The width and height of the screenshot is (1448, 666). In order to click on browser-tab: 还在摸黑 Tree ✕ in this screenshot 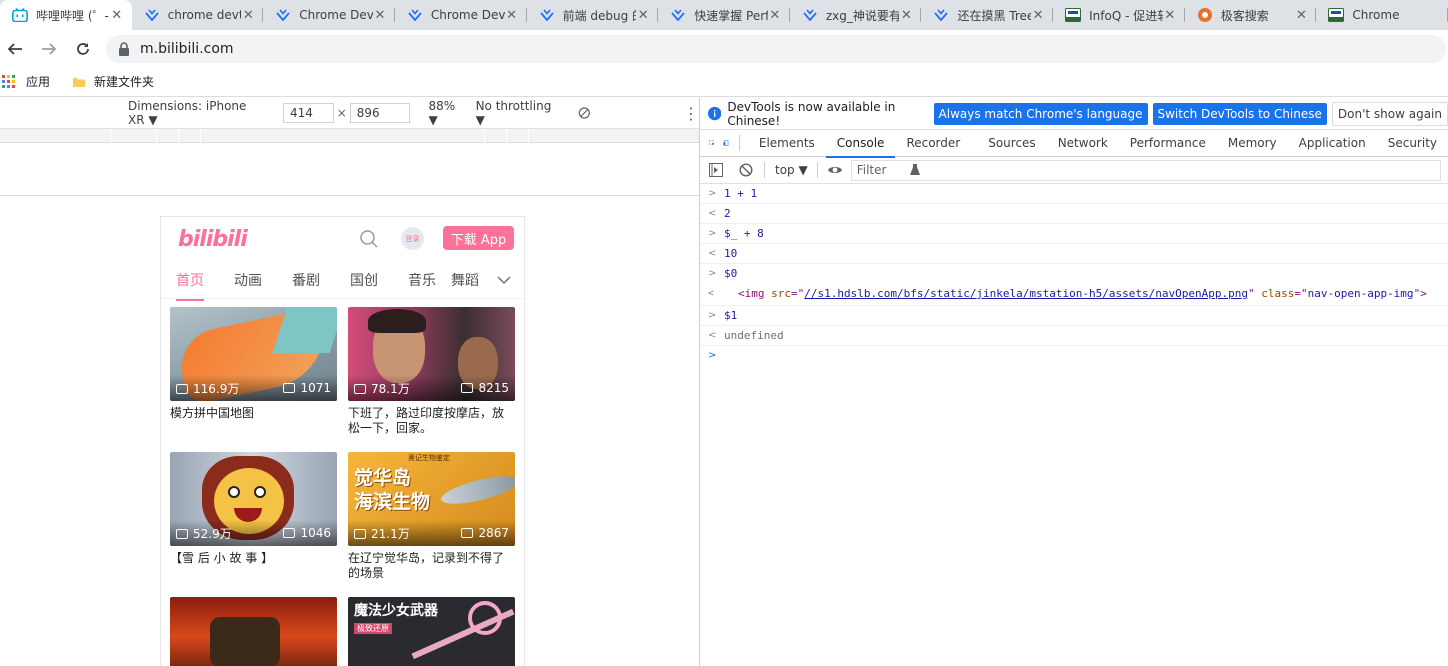, I will do `click(987, 15)`.